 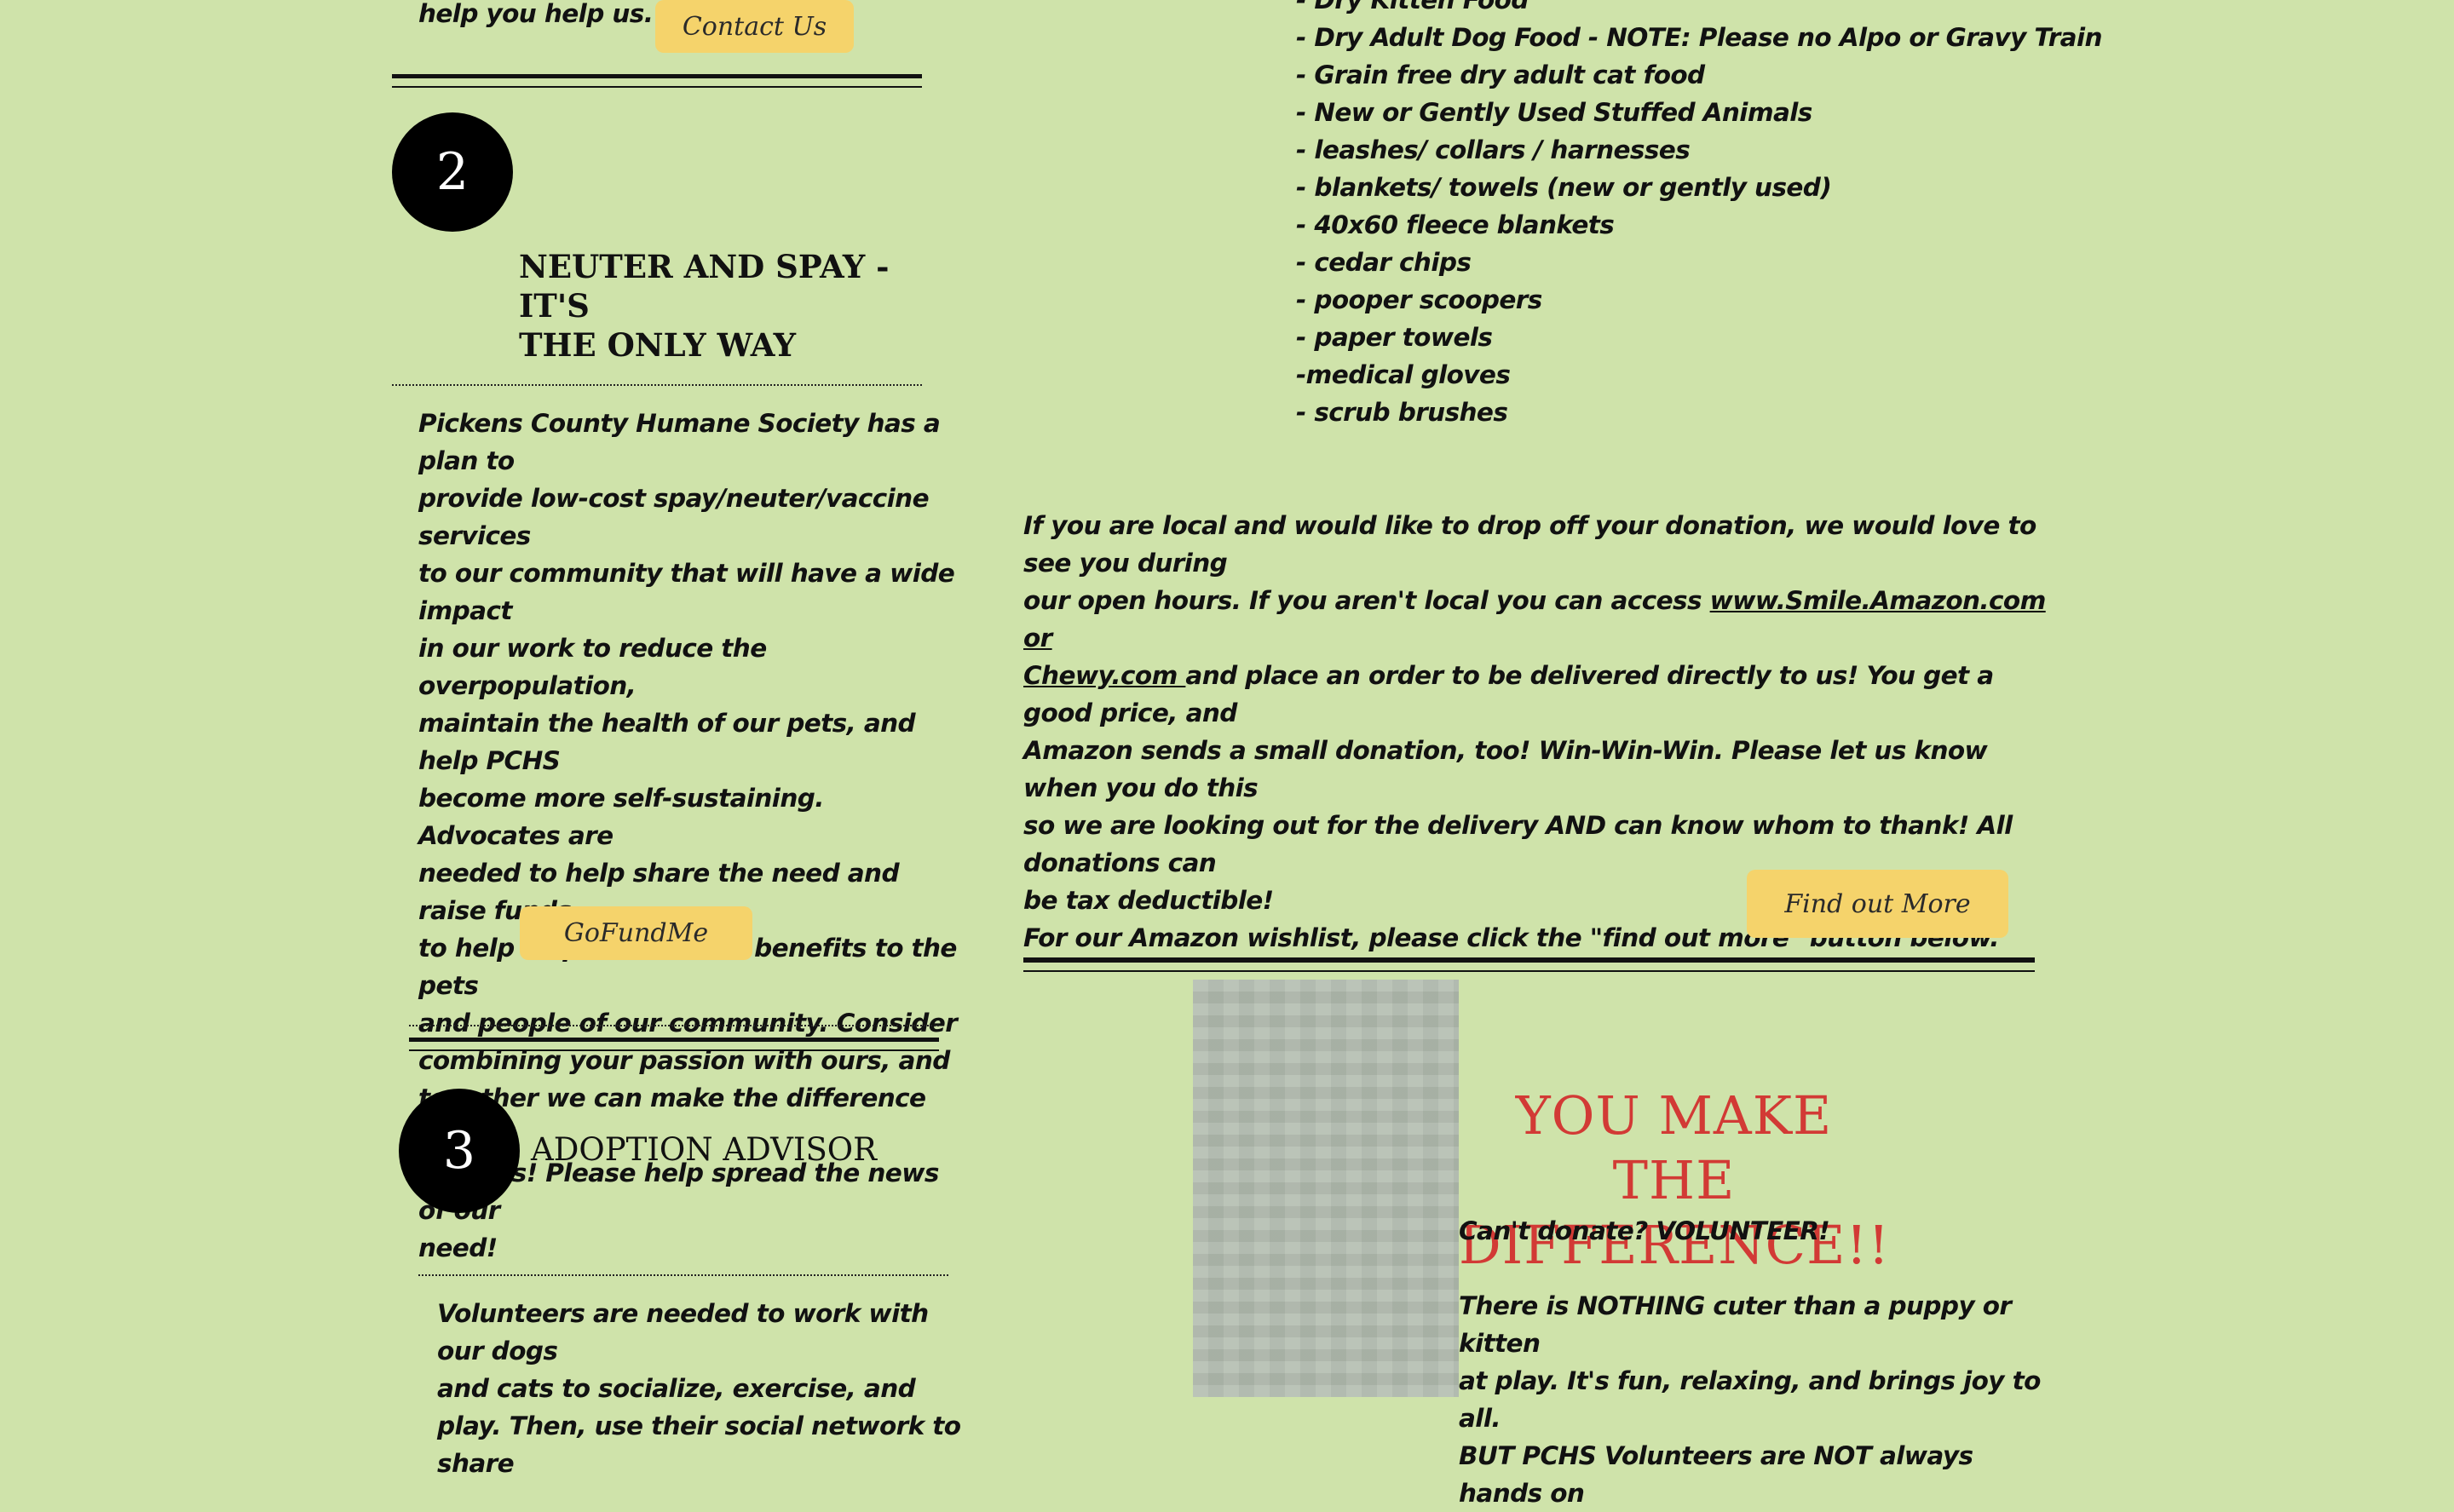 I want to click on wishlist-item: - paper towels, so click(x=1394, y=337).